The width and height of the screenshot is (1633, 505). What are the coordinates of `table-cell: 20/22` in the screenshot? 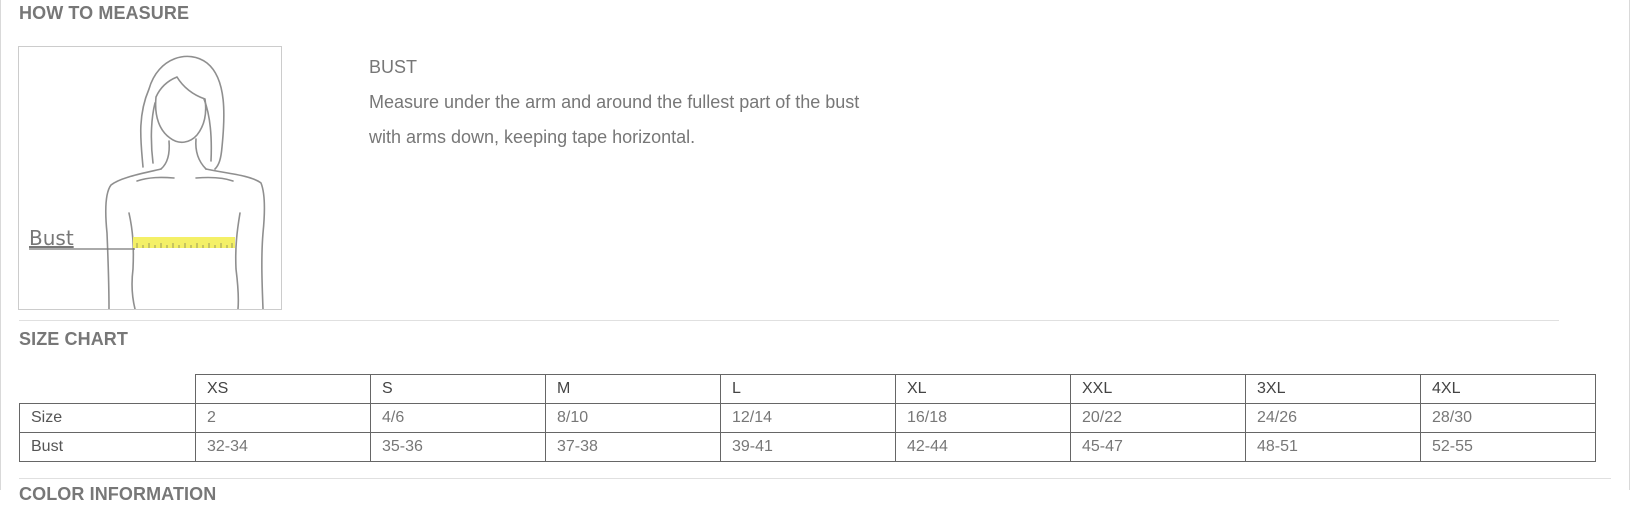 It's located at (1158, 418).